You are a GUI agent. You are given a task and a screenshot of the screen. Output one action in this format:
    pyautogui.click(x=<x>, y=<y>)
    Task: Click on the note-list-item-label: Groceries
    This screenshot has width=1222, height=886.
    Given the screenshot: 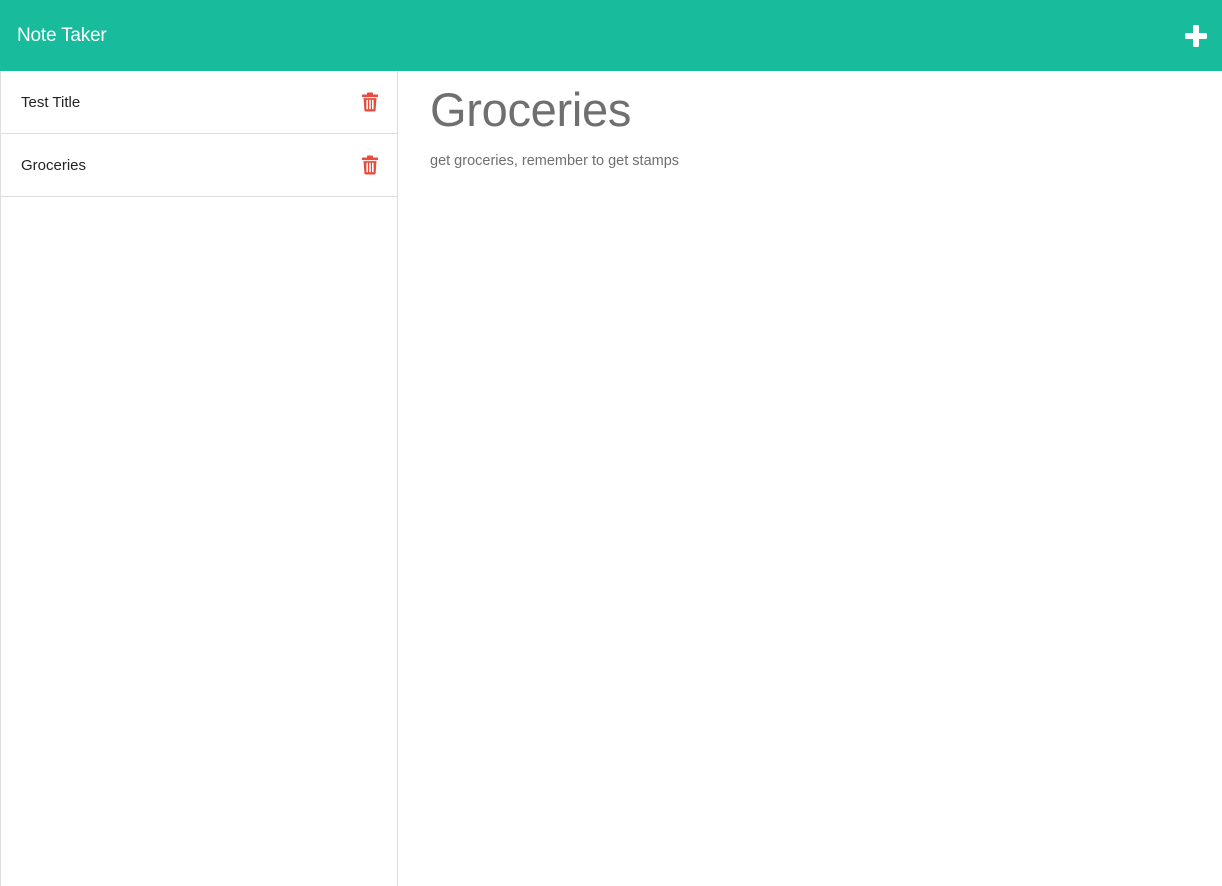 What is the action you would take?
    pyautogui.click(x=54, y=165)
    